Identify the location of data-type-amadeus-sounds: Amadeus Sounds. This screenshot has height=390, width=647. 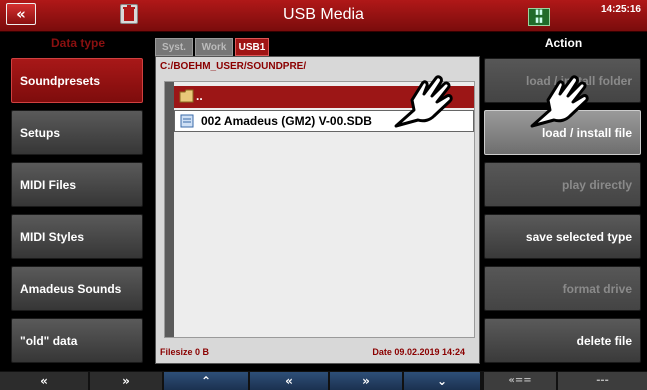
(77, 288).